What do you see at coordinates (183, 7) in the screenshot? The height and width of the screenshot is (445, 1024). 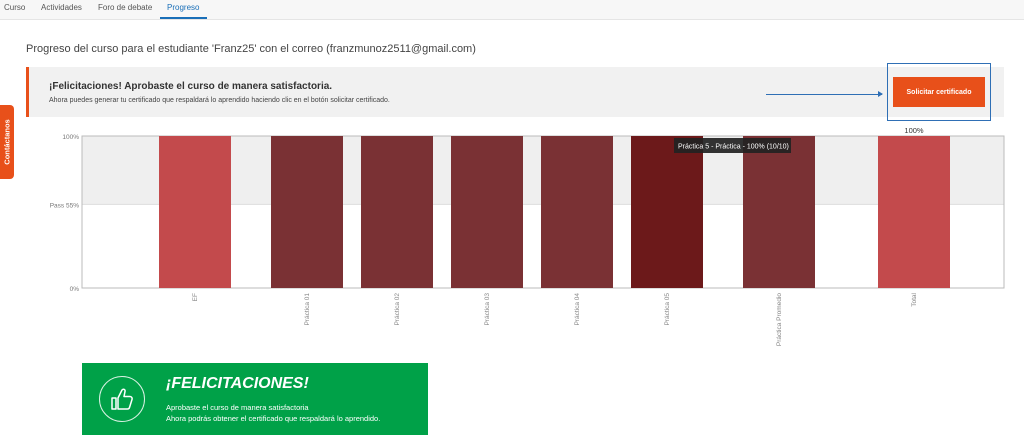 I see `tab-progreso: Progreso` at bounding box center [183, 7].